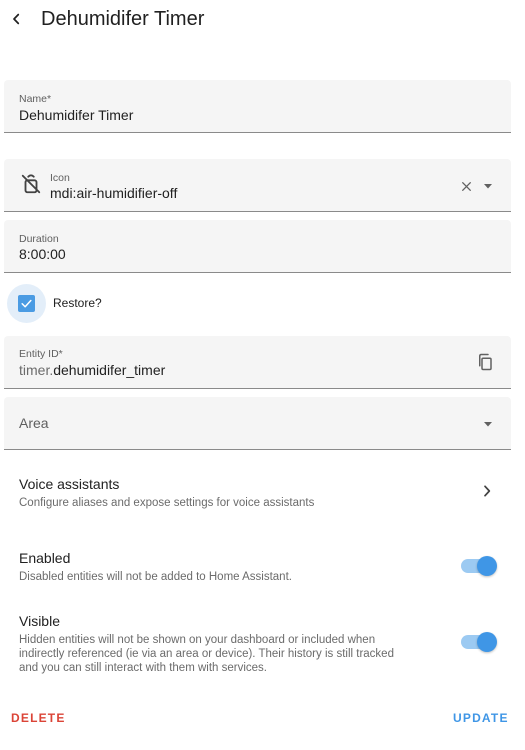  I want to click on entity-id-object: dehumidifer_timer, so click(109, 370).